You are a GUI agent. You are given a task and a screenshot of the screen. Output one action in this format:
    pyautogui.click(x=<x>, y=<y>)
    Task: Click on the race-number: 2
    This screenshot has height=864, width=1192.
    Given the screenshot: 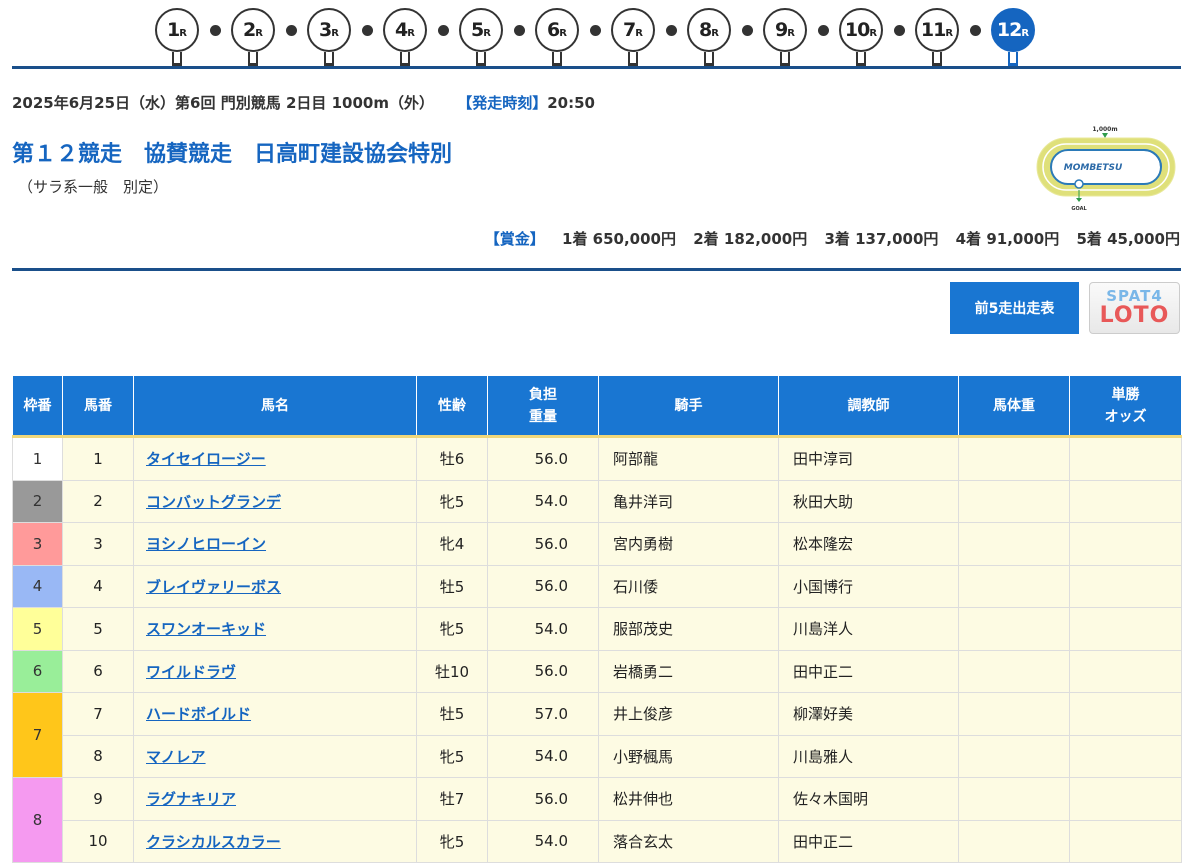 What is the action you would take?
    pyautogui.click(x=249, y=30)
    